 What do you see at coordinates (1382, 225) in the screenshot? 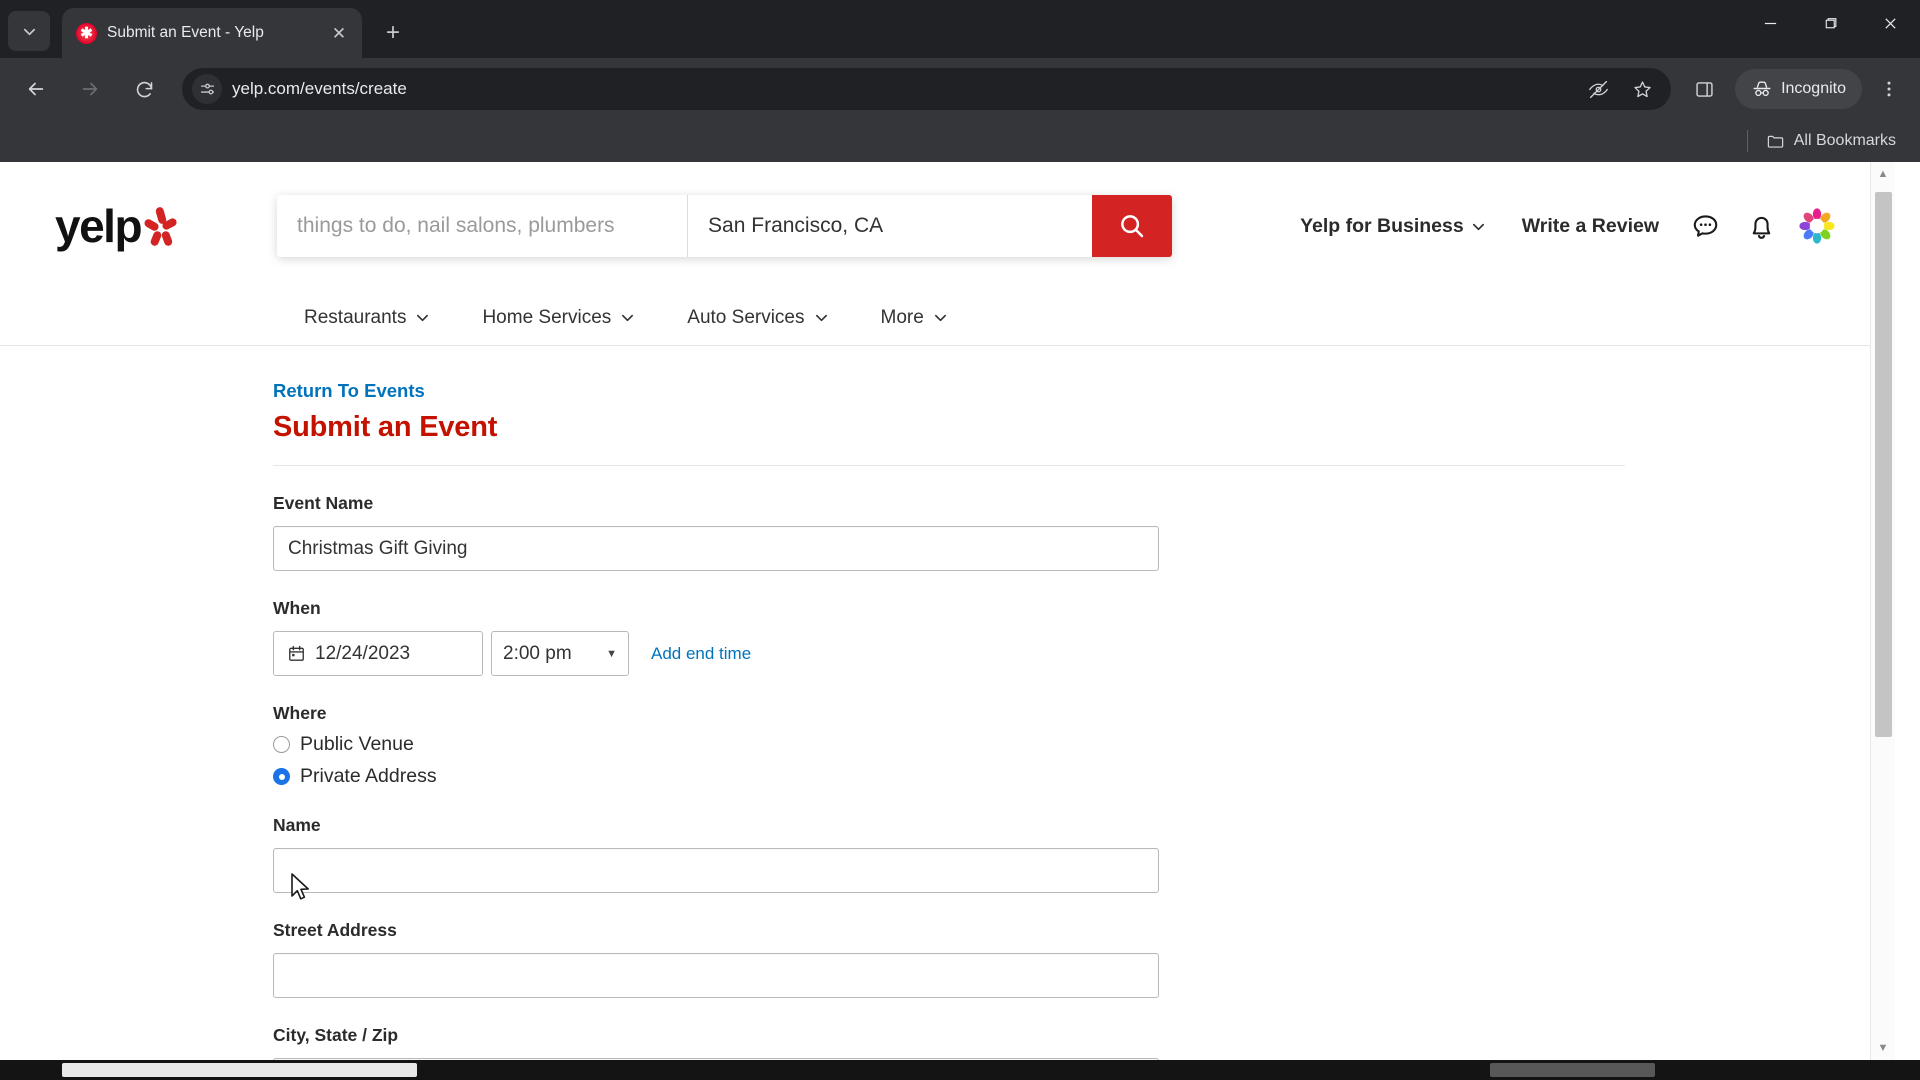
I see `yelp-for-business-label: Yelp for Business` at bounding box center [1382, 225].